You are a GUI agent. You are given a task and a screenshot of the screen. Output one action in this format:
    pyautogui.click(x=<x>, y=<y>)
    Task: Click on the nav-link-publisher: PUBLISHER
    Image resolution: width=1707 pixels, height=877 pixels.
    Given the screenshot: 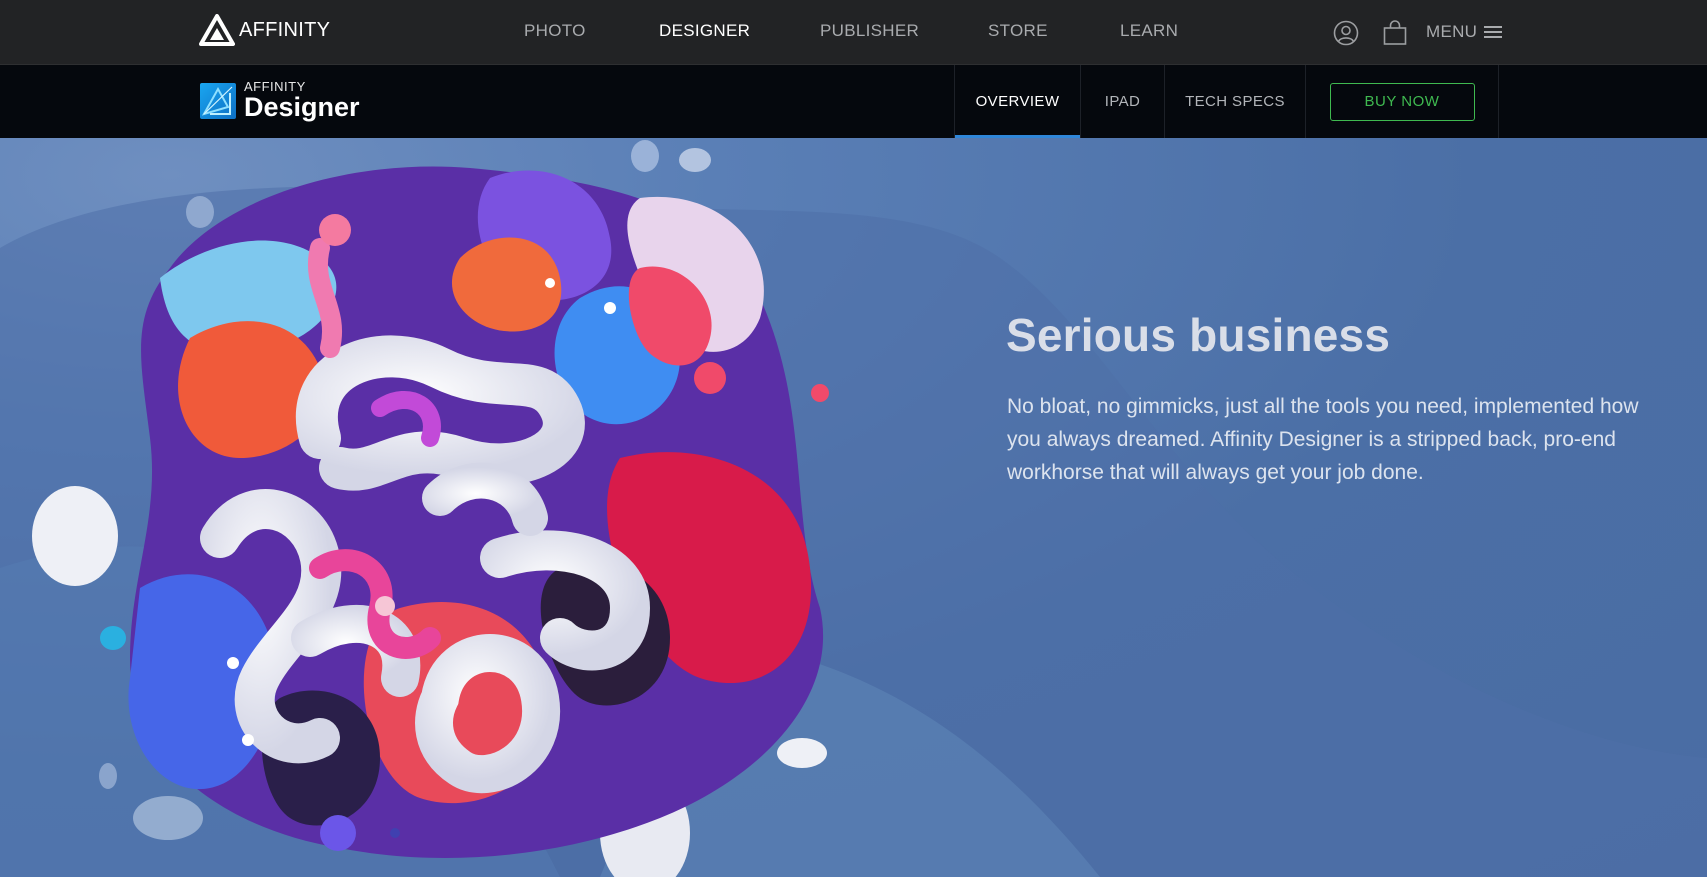 What is the action you would take?
    pyautogui.click(x=869, y=31)
    